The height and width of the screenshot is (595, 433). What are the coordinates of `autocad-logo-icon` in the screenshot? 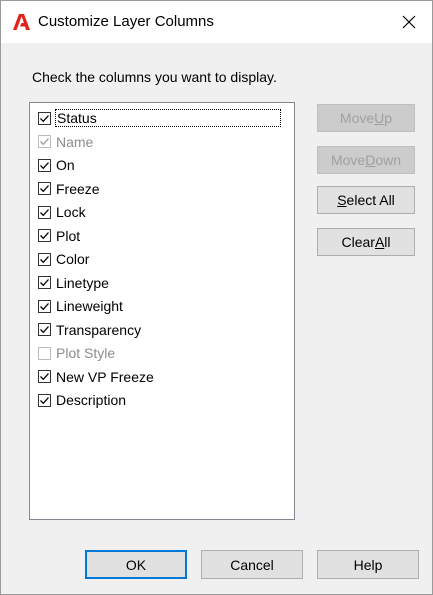 It's located at (21, 21).